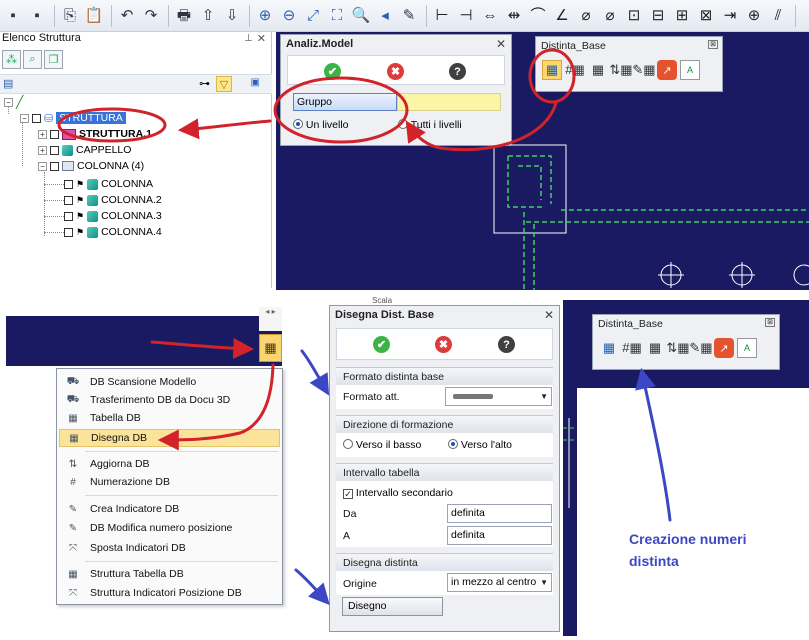 The image size is (809, 640). What do you see at coordinates (385, 16) in the screenshot?
I see `pan-left-icon: ◂` at bounding box center [385, 16].